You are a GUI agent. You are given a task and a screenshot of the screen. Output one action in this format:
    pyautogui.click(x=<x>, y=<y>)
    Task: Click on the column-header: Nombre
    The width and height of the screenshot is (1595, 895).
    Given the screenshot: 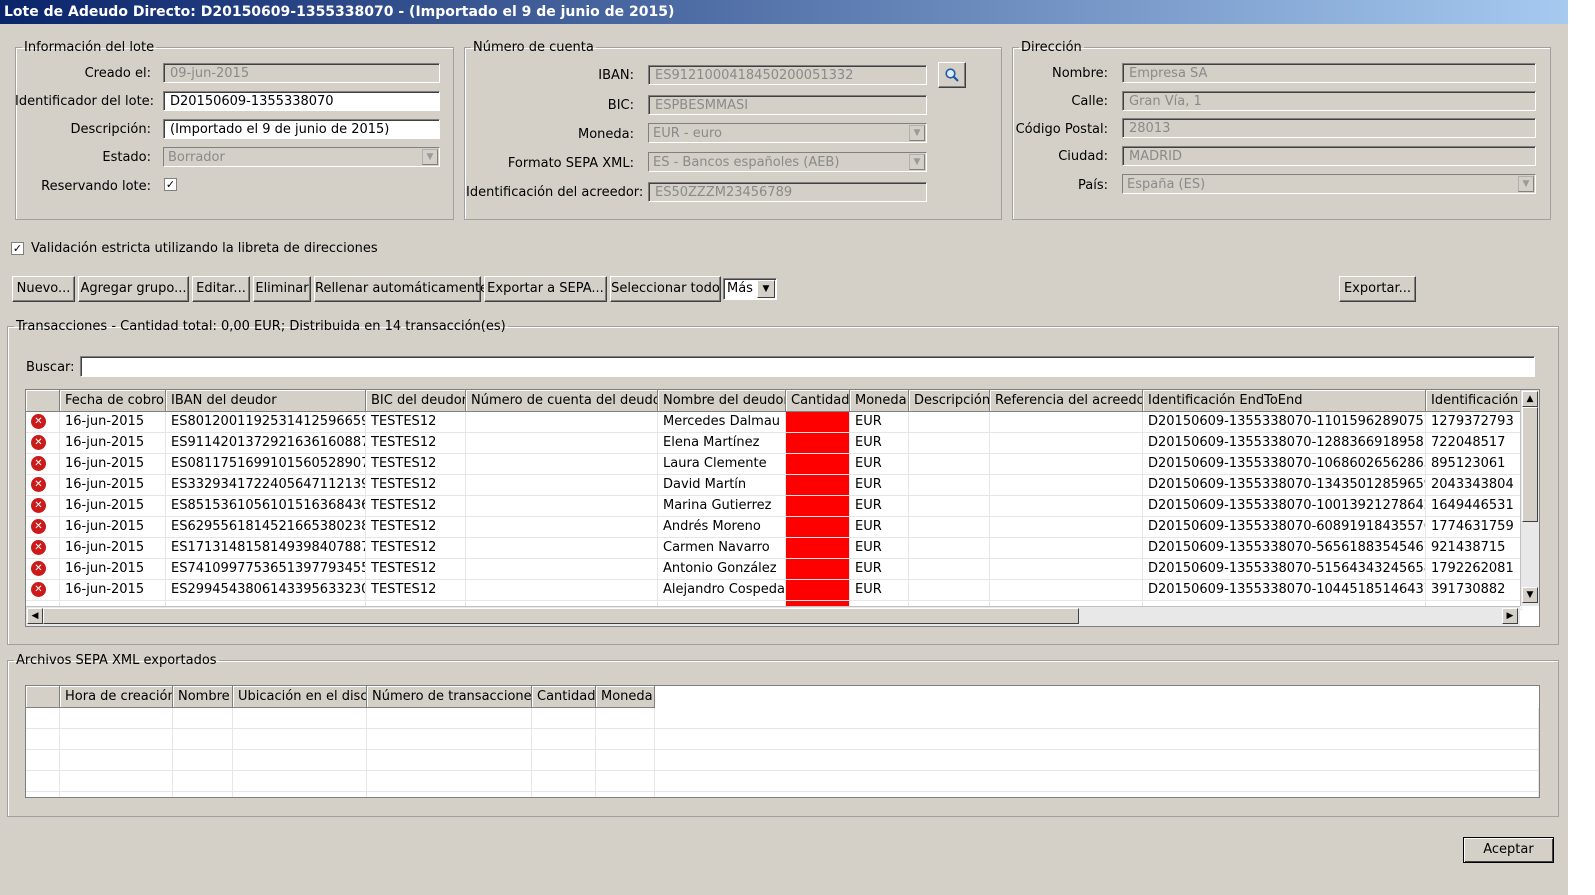 What is the action you would take?
    pyautogui.click(x=203, y=697)
    